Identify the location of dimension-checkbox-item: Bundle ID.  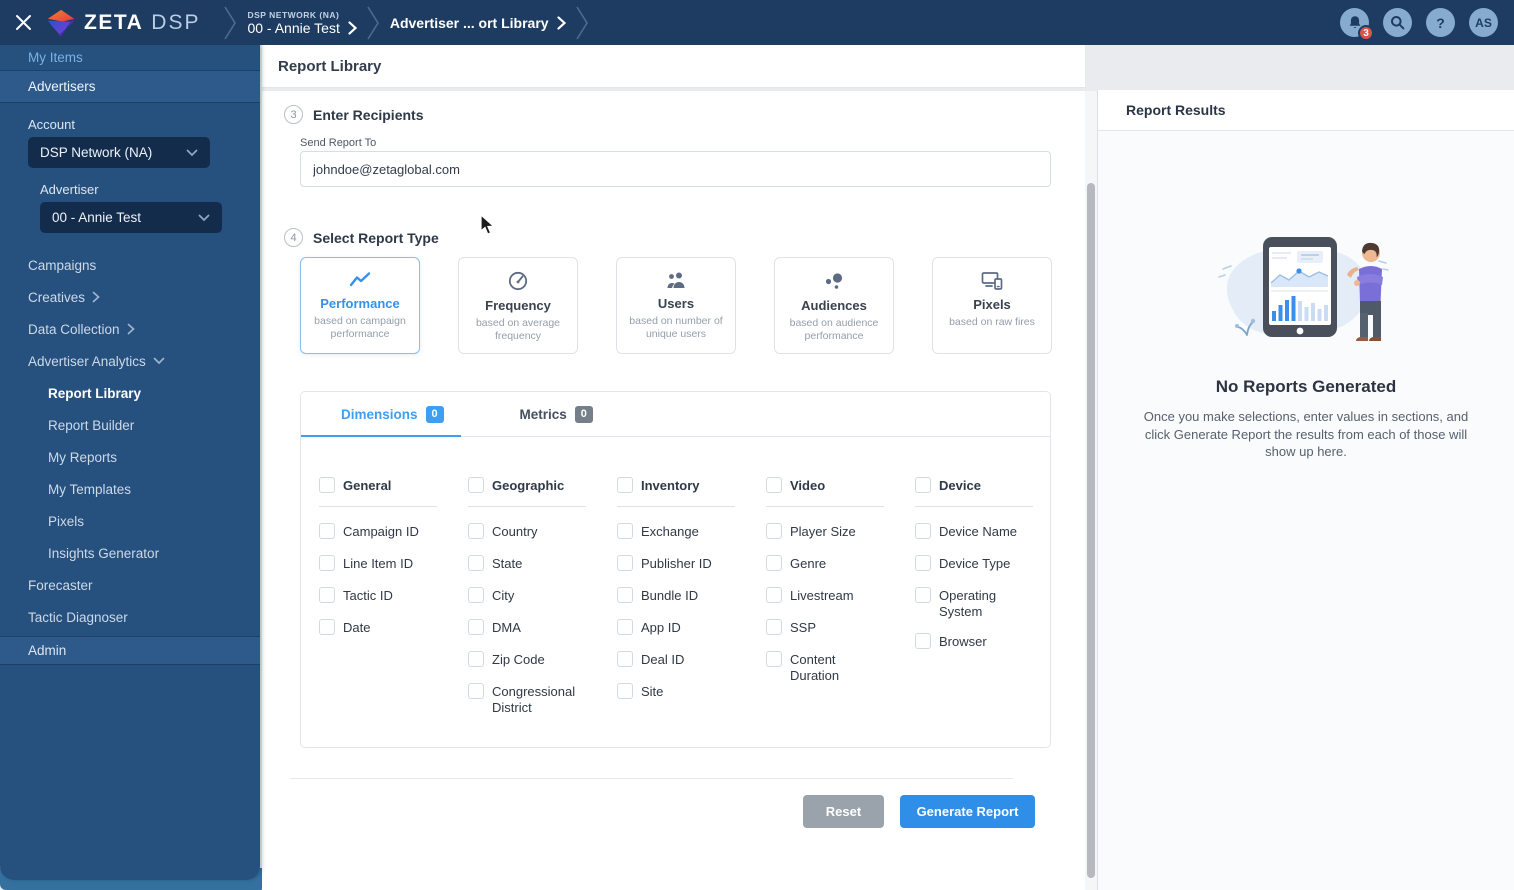
(676, 597).